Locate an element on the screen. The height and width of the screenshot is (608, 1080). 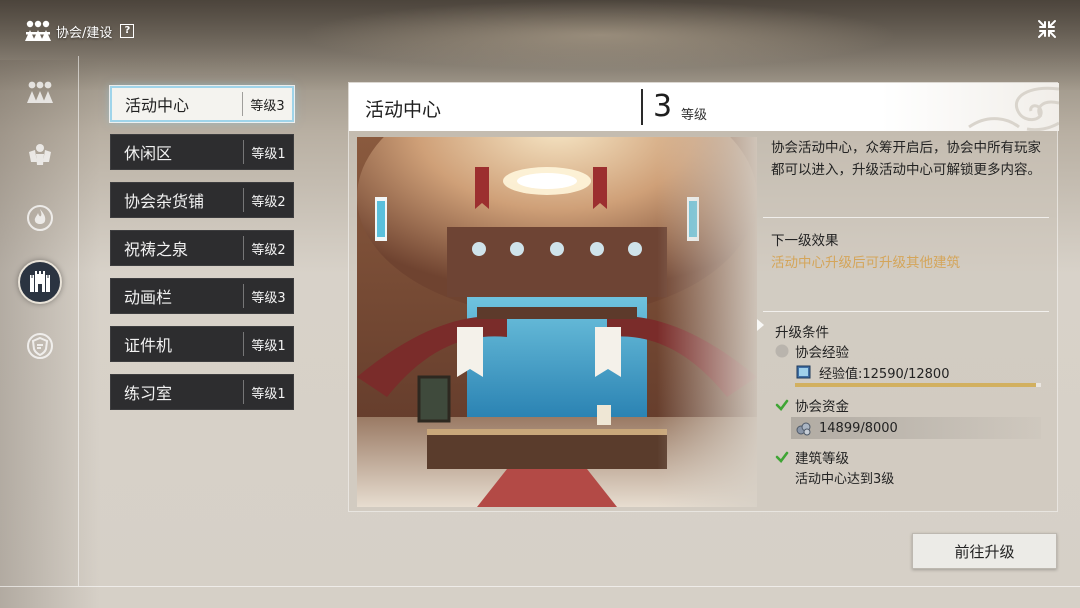
rail-flame-button is located at coordinates (40, 218).